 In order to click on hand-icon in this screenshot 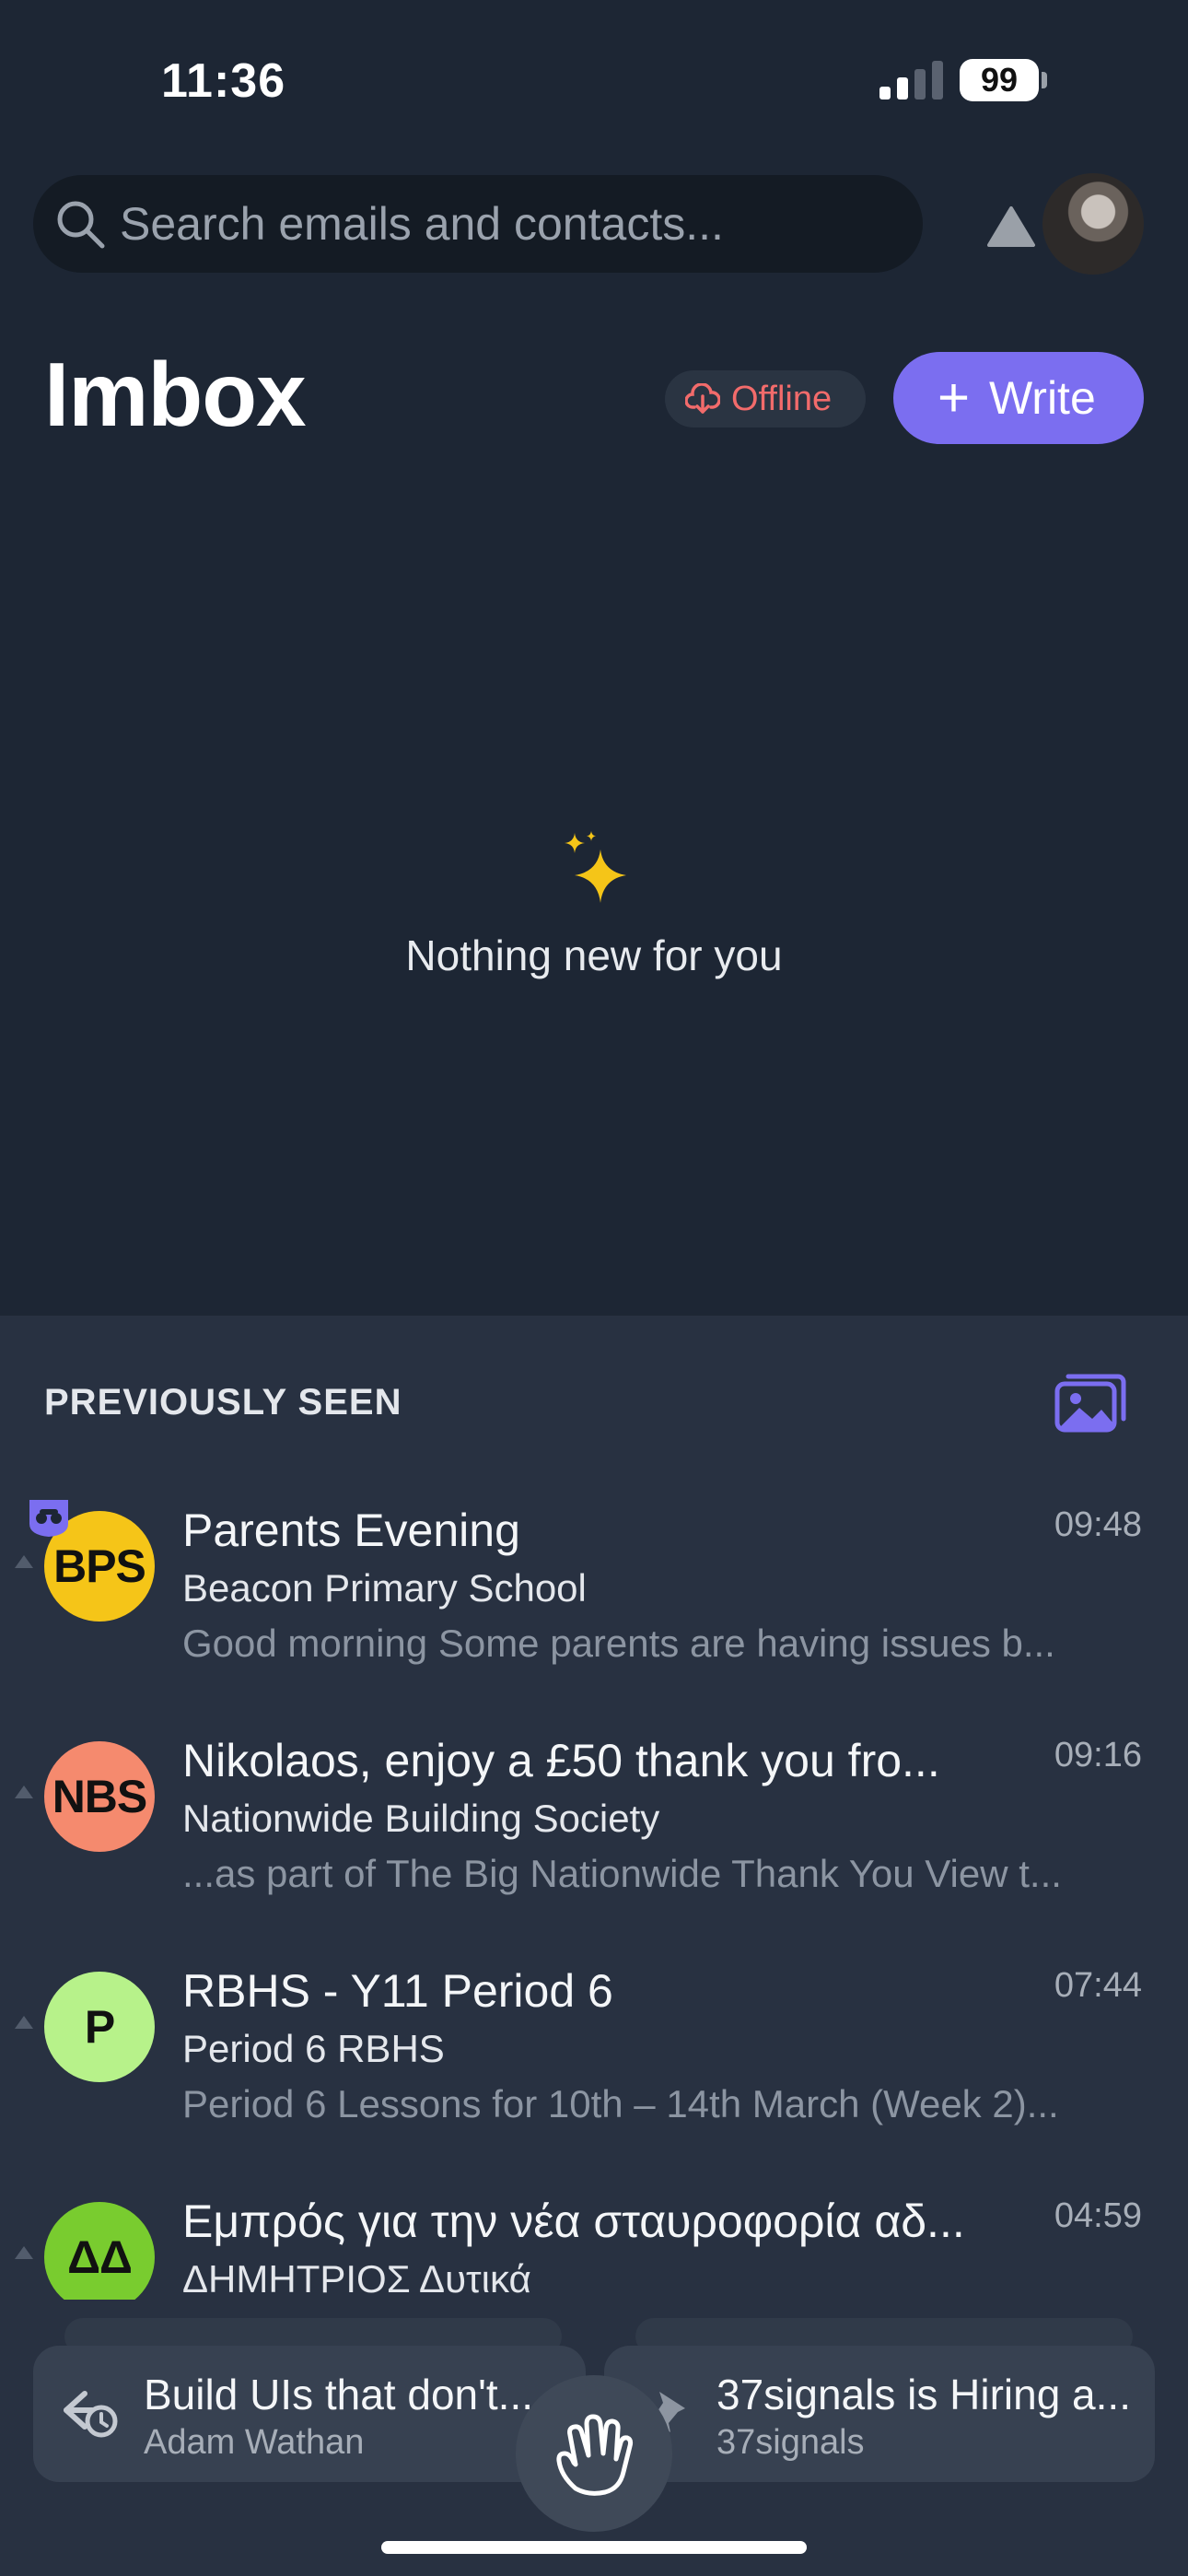, I will do `click(595, 2455)`.